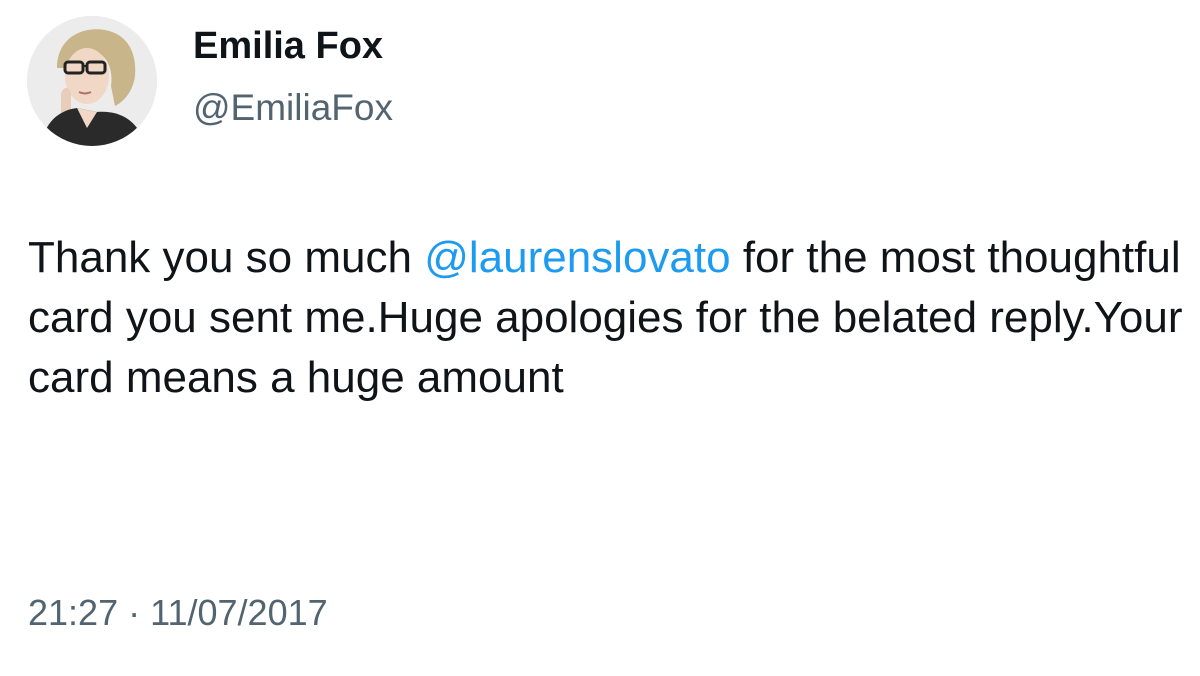 The height and width of the screenshot is (676, 1200). What do you see at coordinates (577, 257) in the screenshot?
I see `mention-link: @laurenslovato` at bounding box center [577, 257].